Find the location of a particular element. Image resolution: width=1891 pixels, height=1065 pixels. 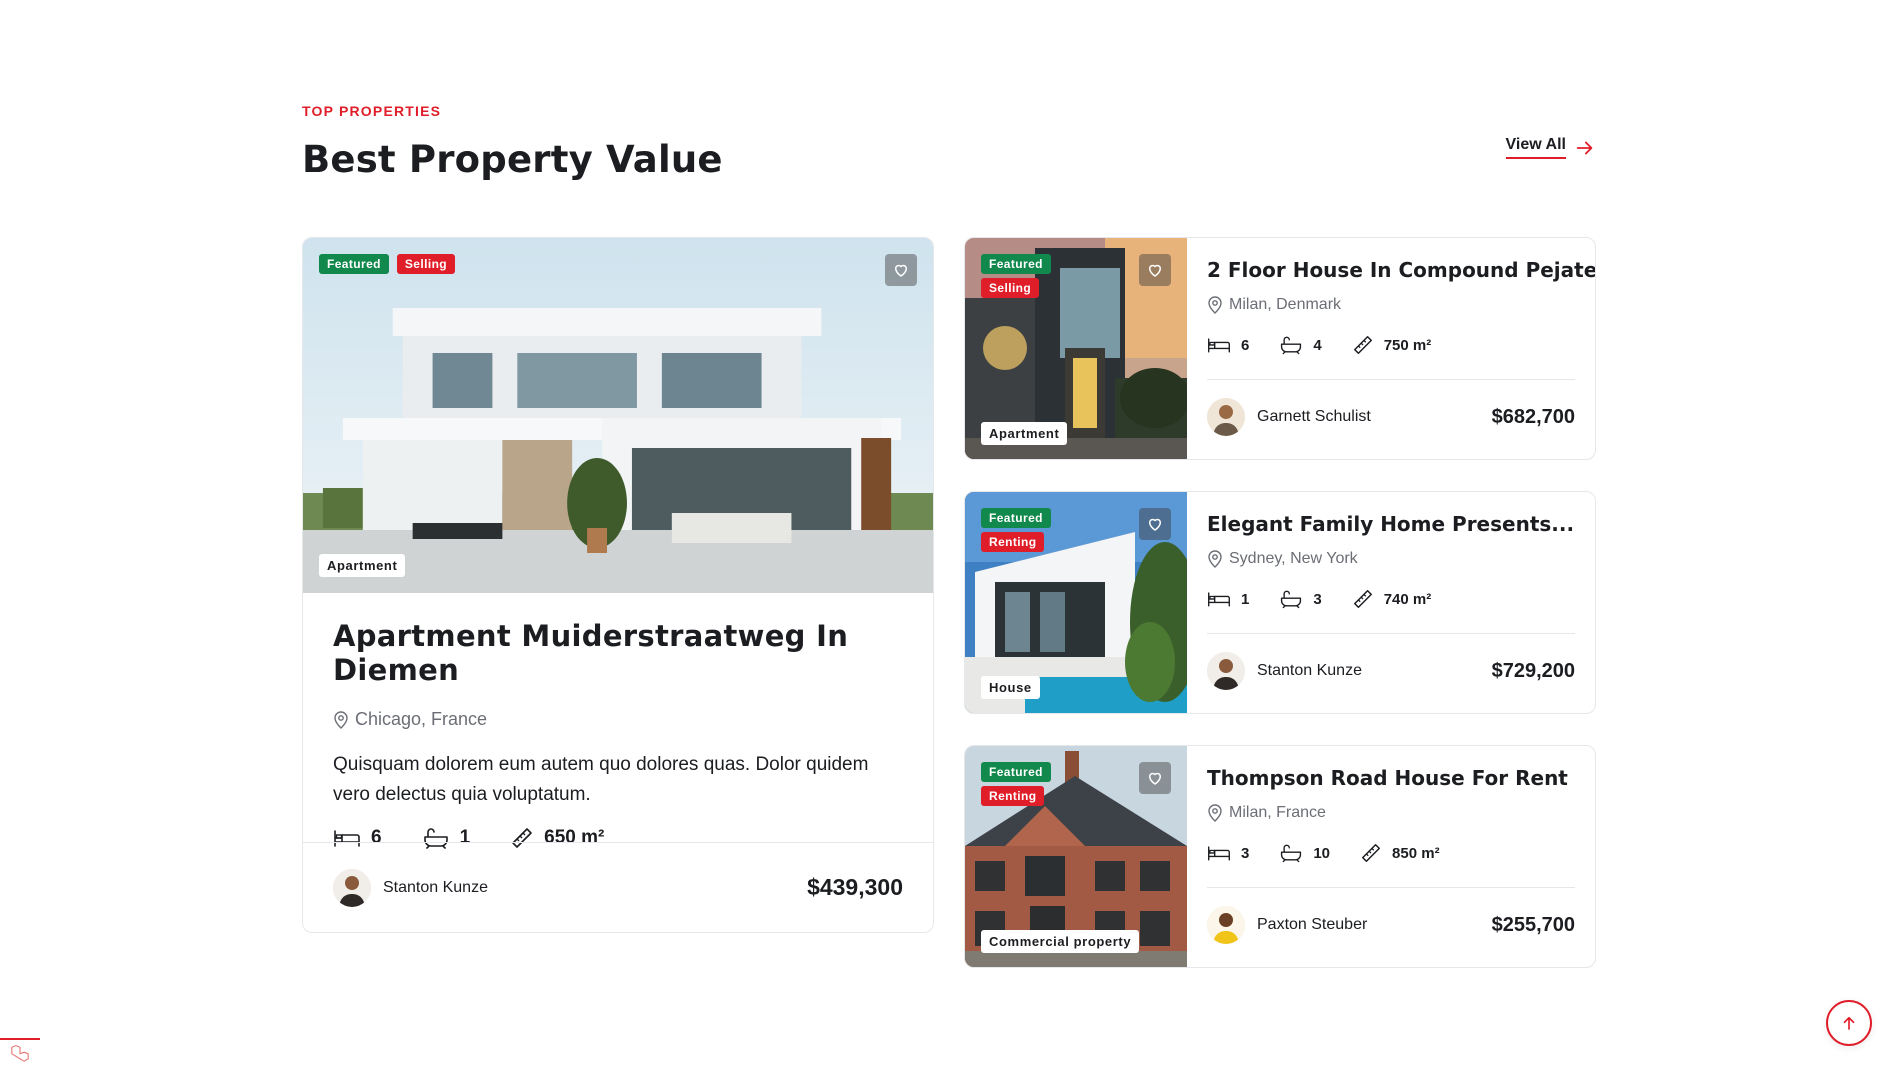

property-features: 6 4 750 m² is located at coordinates (1319, 345).